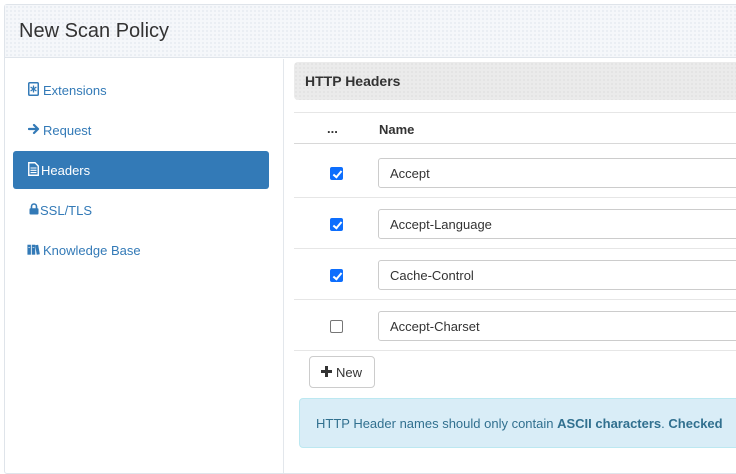 Image resolution: width=736 pixels, height=474 pixels. I want to click on new-header-button: New, so click(342, 372).